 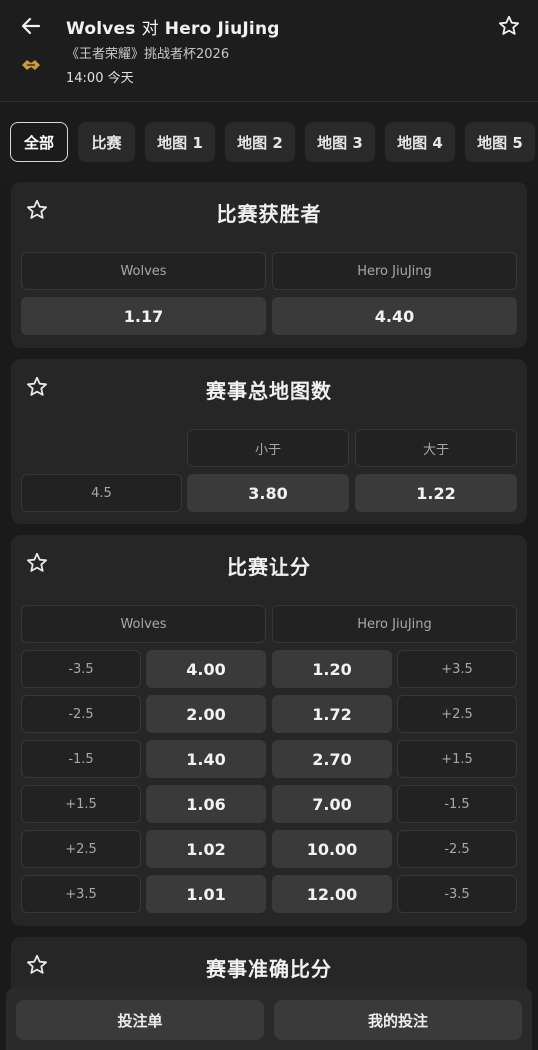 What do you see at coordinates (420, 142) in the screenshot?
I see `tab-map-4: 地图 4` at bounding box center [420, 142].